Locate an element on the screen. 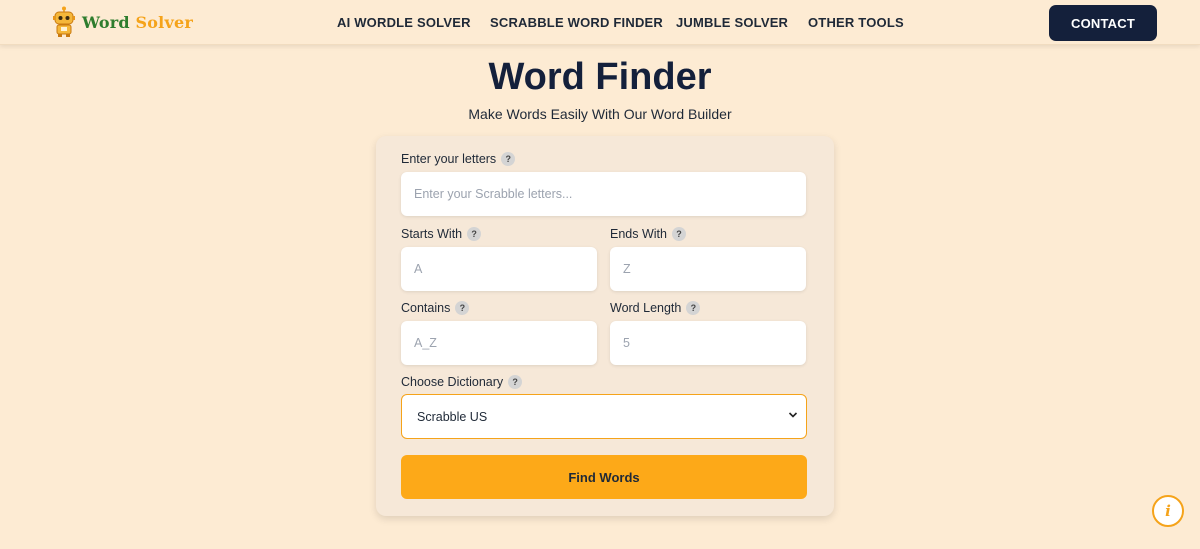 This screenshot has height=549, width=1200. ends-with-label-group: Ends With ? is located at coordinates (648, 234).